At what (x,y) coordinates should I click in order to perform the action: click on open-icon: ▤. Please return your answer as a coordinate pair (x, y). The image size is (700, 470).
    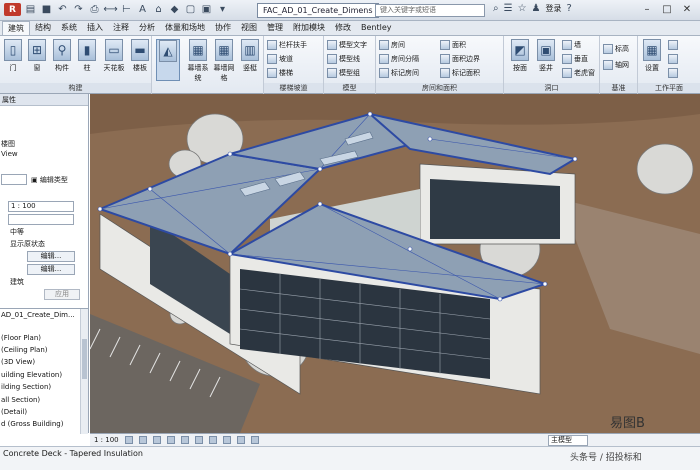
    Looking at the image, I should click on (30, 9).